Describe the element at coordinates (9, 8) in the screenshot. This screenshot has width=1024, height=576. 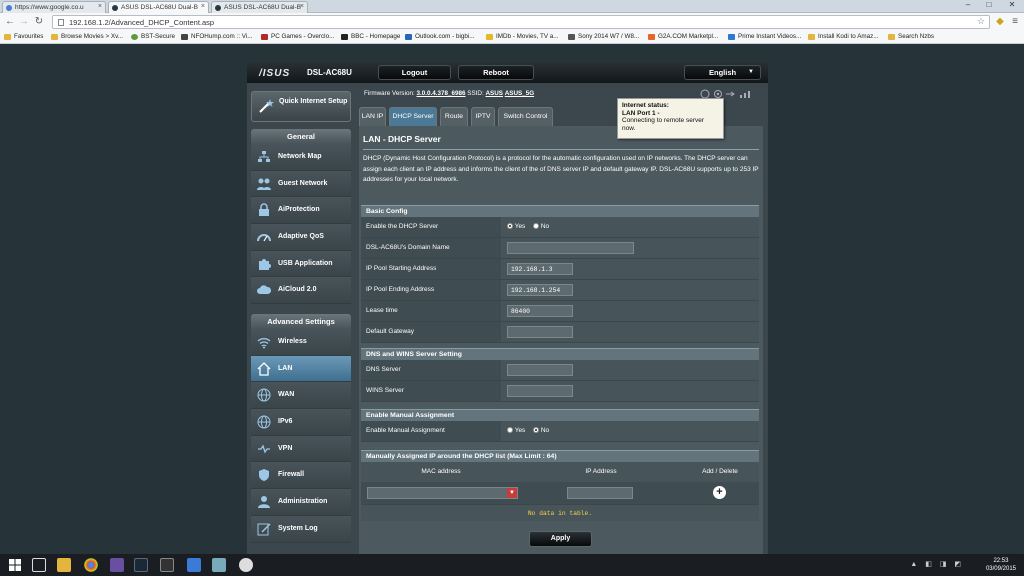
I see `google-favicon-icon` at that location.